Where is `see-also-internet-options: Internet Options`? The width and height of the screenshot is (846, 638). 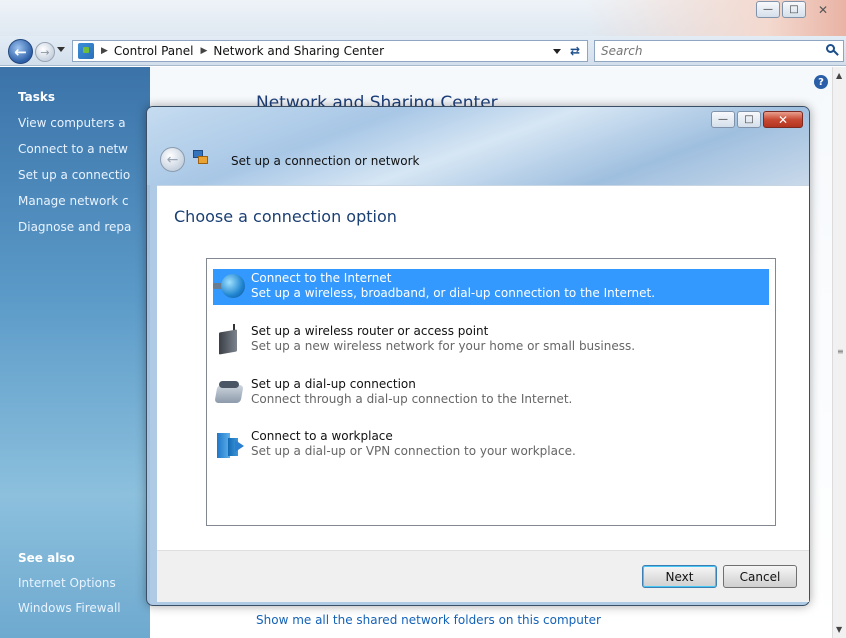
see-also-internet-options: Internet Options is located at coordinates (67, 583).